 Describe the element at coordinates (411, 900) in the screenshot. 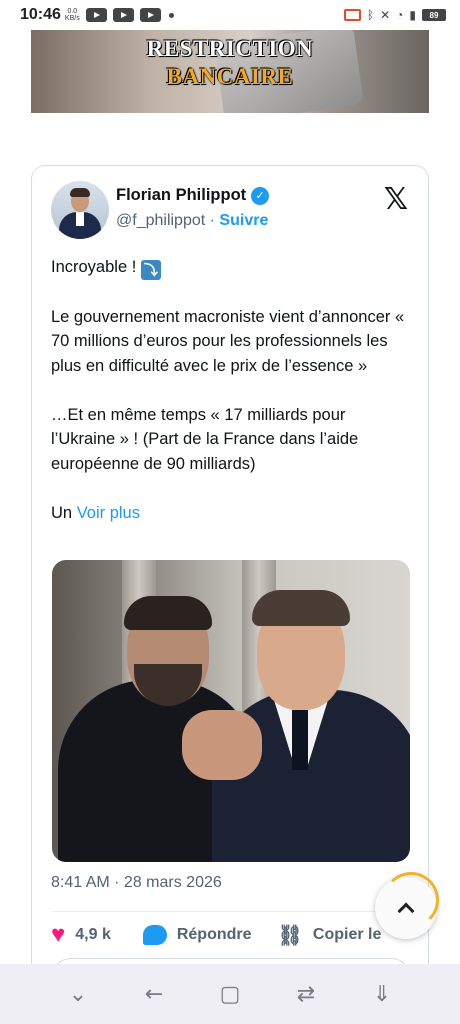

I see `scroll-progress-ring` at that location.